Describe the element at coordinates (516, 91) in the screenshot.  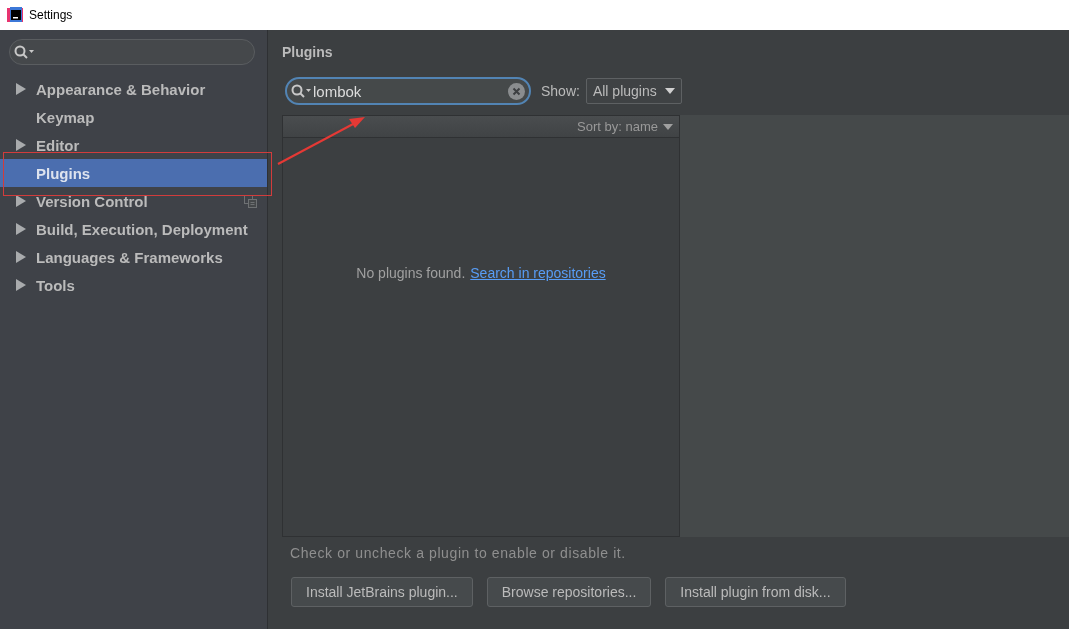
I see `clear-icon` at that location.